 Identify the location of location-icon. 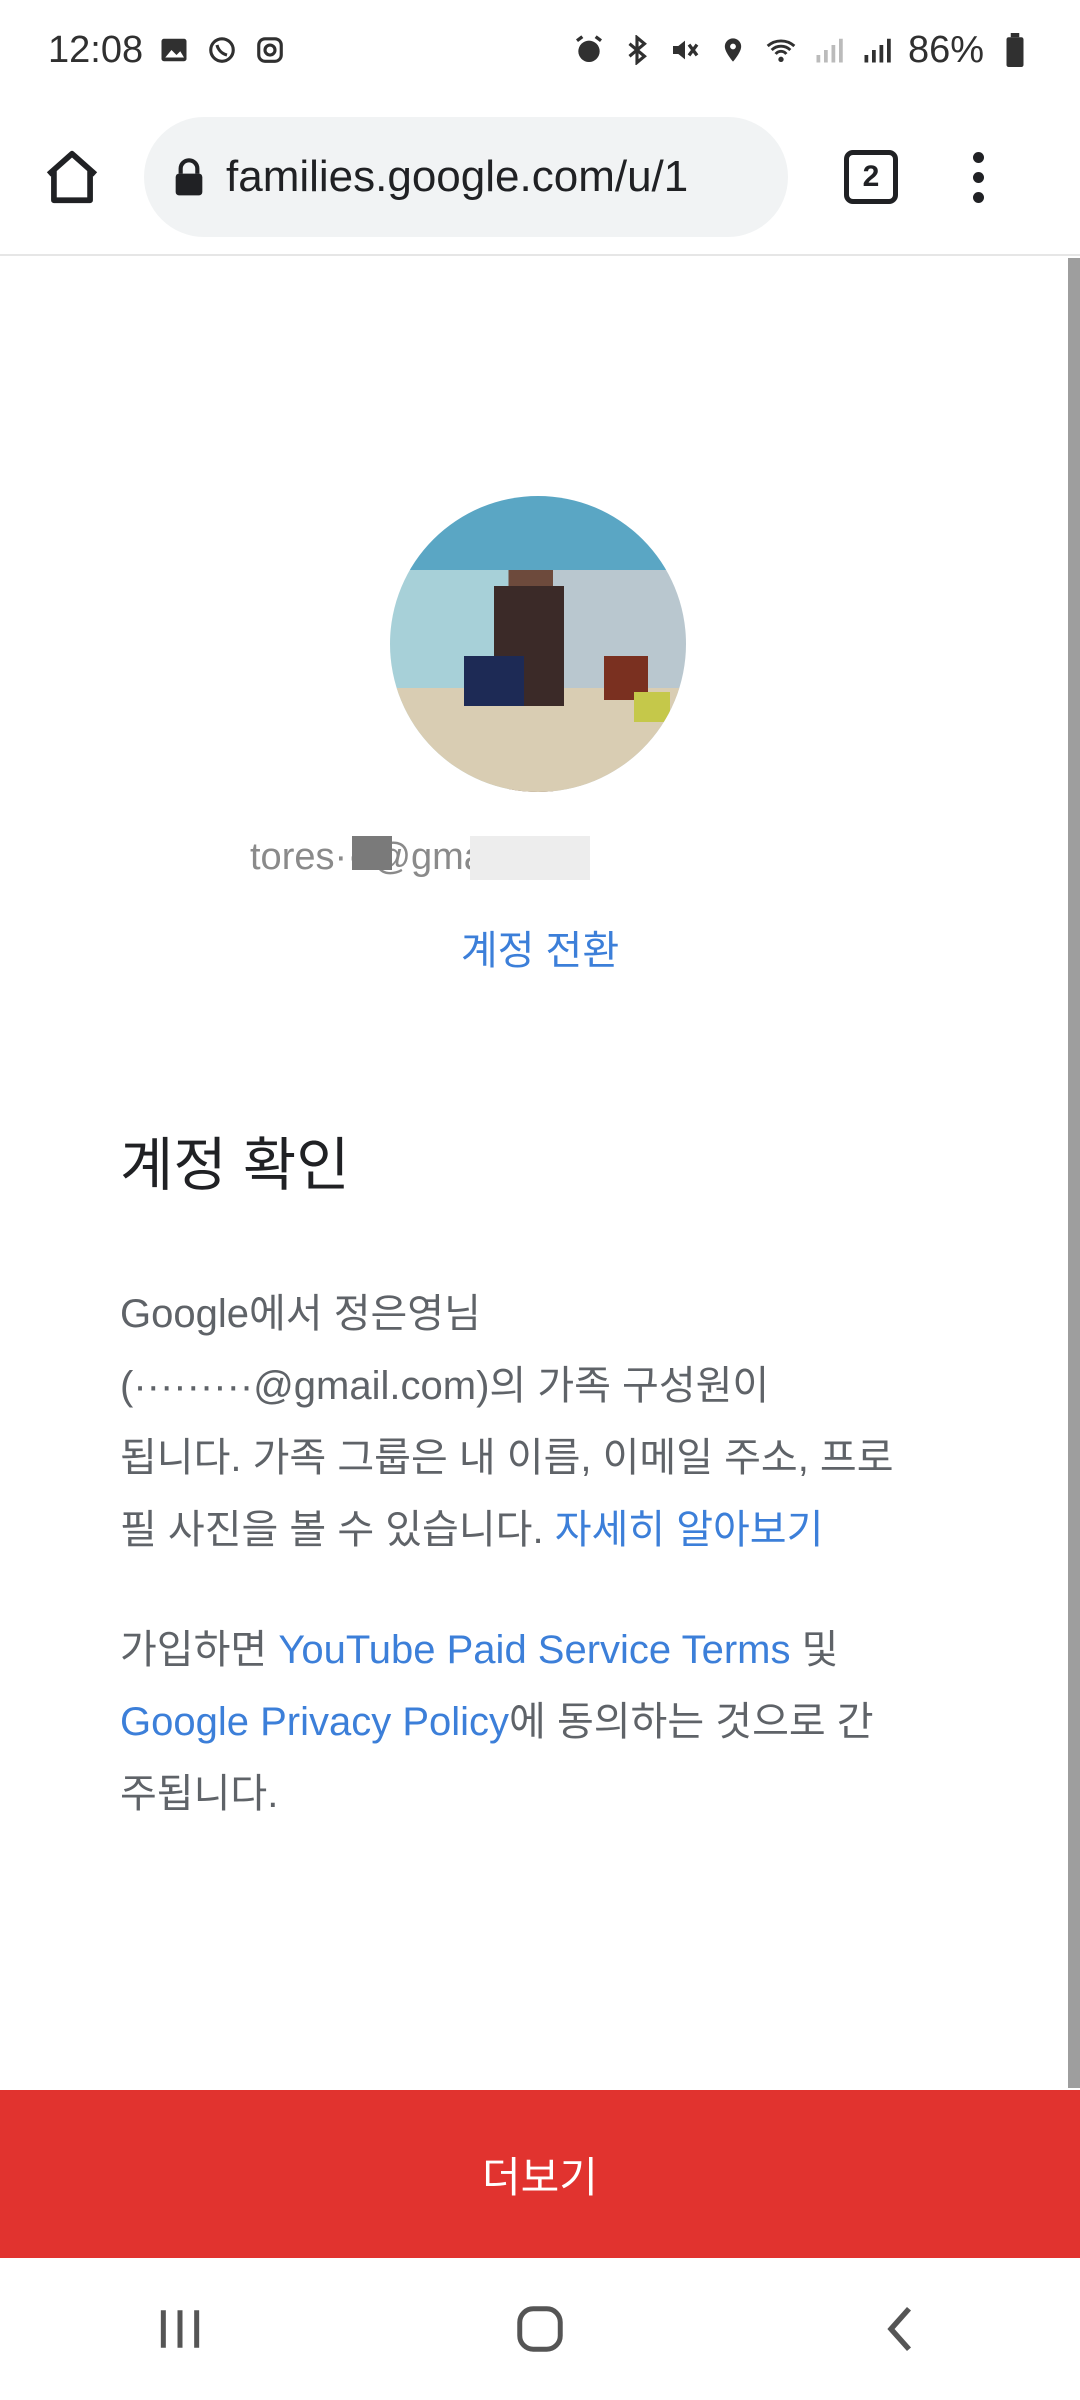
(733, 50).